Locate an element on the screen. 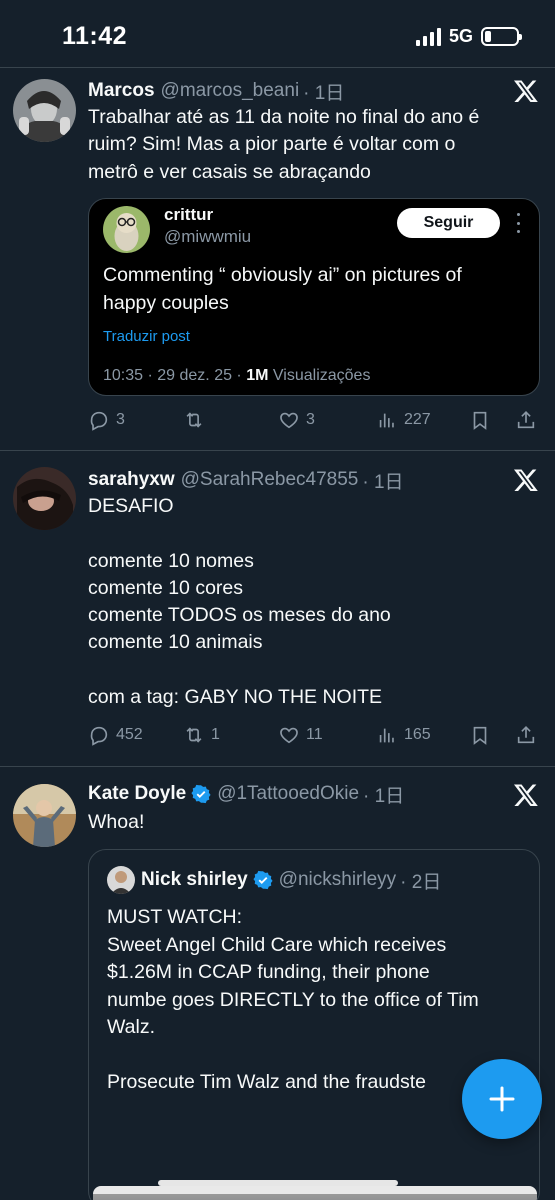  post-datetime: 10:35 · 29 dez. 25 · is located at coordinates (172, 375).